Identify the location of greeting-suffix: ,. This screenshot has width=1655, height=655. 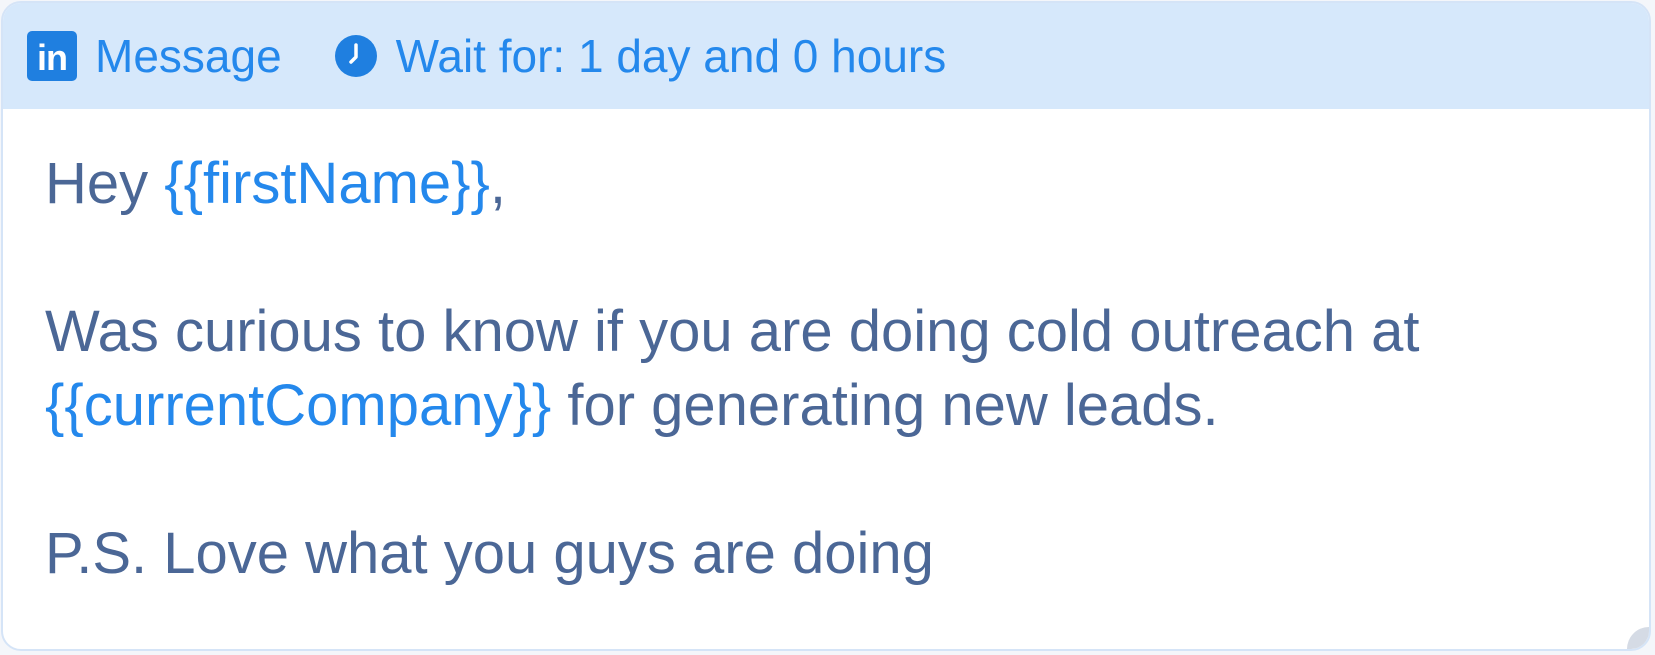
(498, 183).